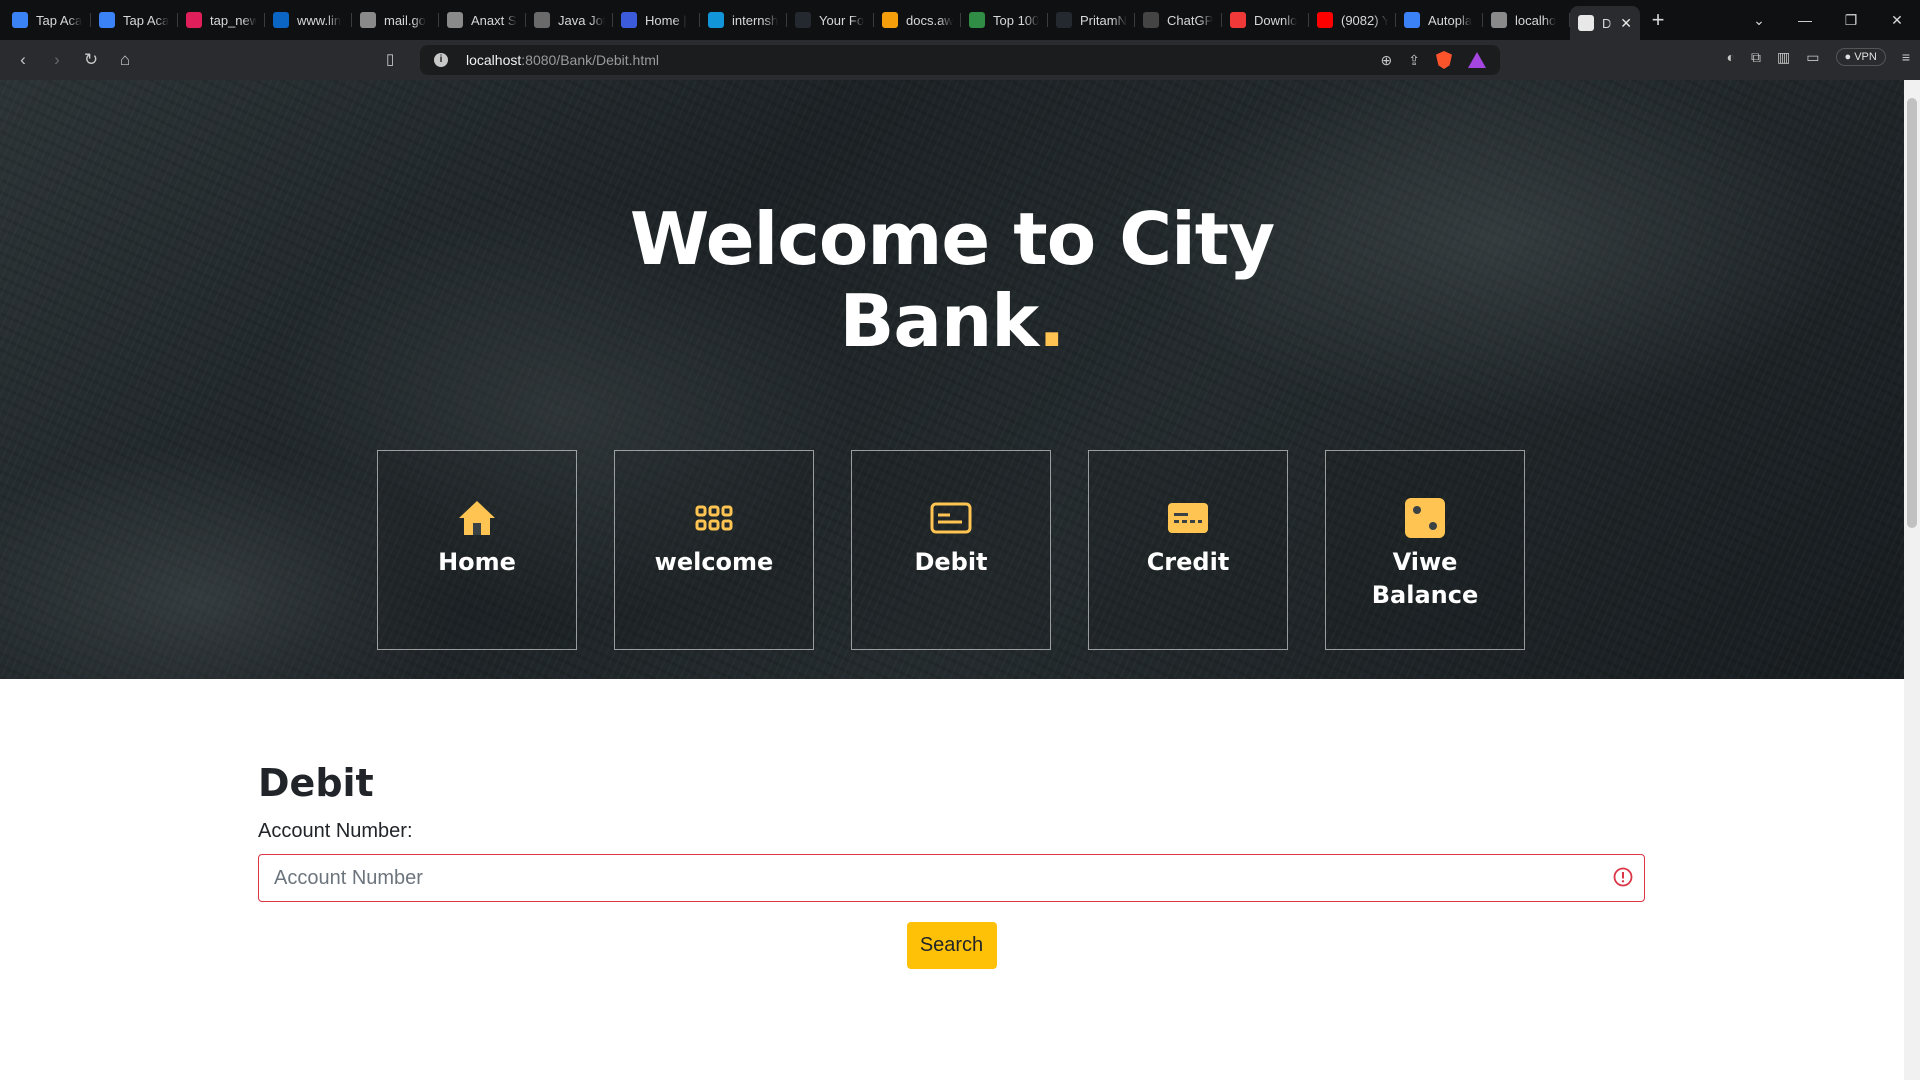 The width and height of the screenshot is (1920, 1080). Describe the element at coordinates (1425, 578) in the screenshot. I see `nav-card-label: Viwe Balance` at that location.